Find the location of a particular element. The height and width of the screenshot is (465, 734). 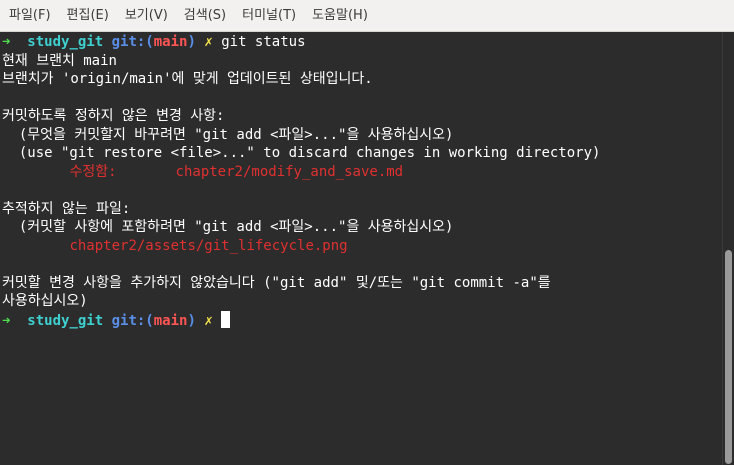

output-line: 현재 브랜치 main is located at coordinates (59, 60).